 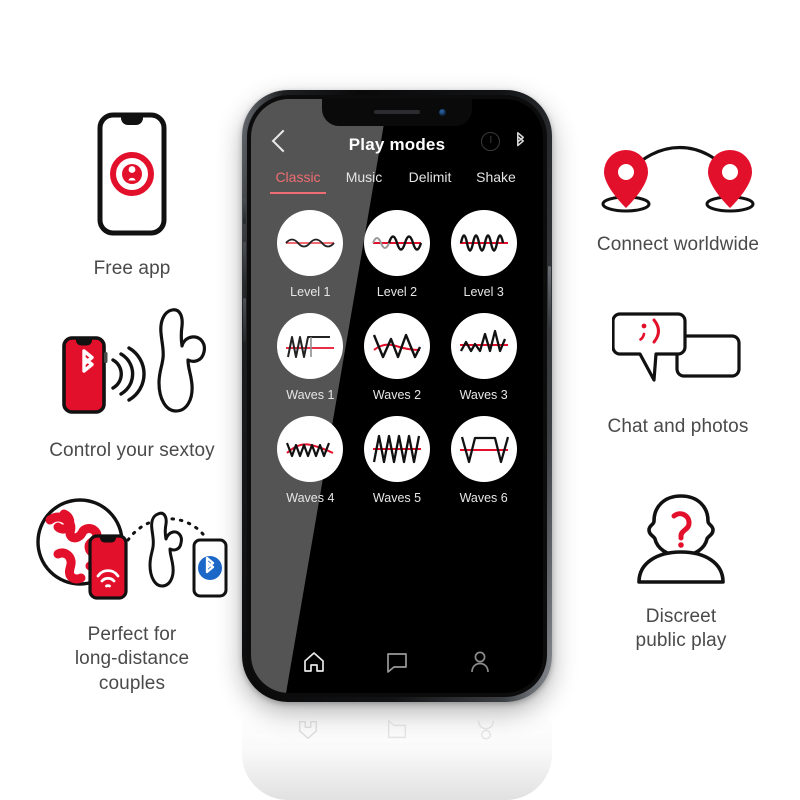 What do you see at coordinates (310, 292) in the screenshot?
I see `mode-label: Level 1` at bounding box center [310, 292].